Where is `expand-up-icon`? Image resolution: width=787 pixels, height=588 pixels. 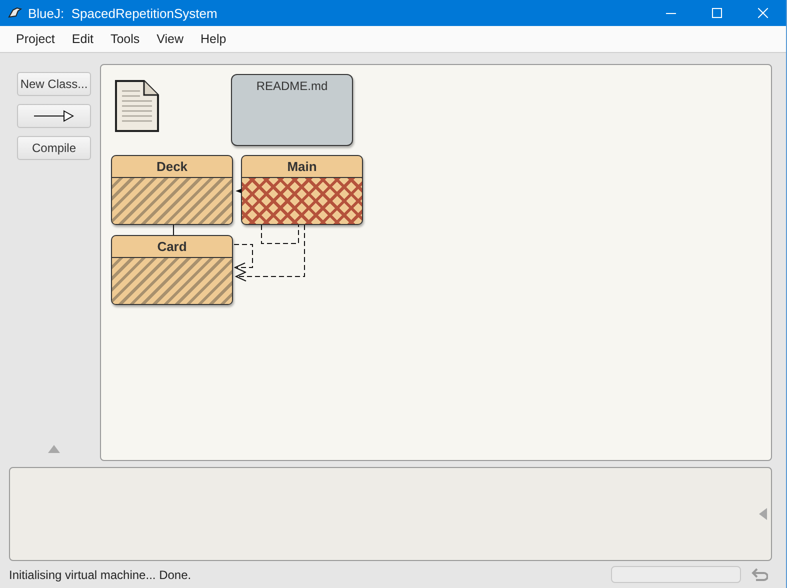
expand-up-icon is located at coordinates (54, 449).